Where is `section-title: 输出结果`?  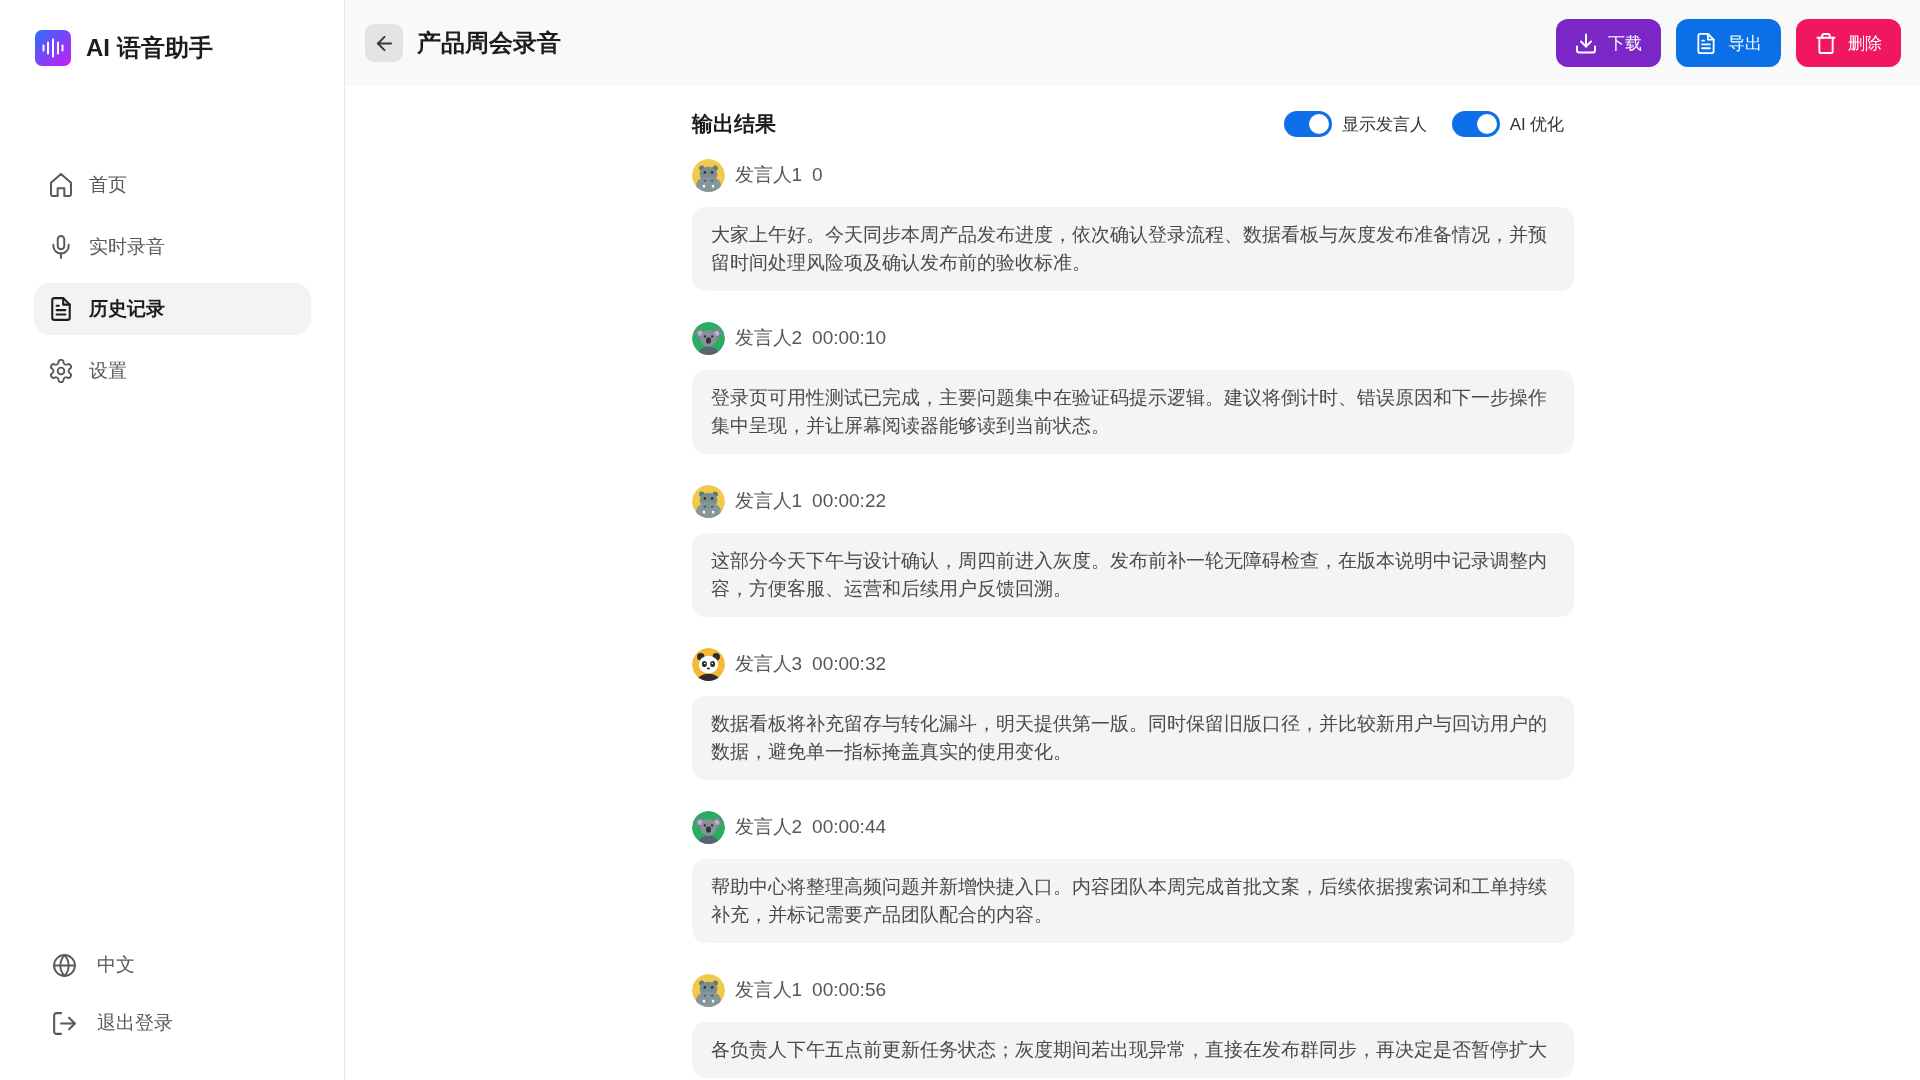
section-title: 输出结果 is located at coordinates (733, 124).